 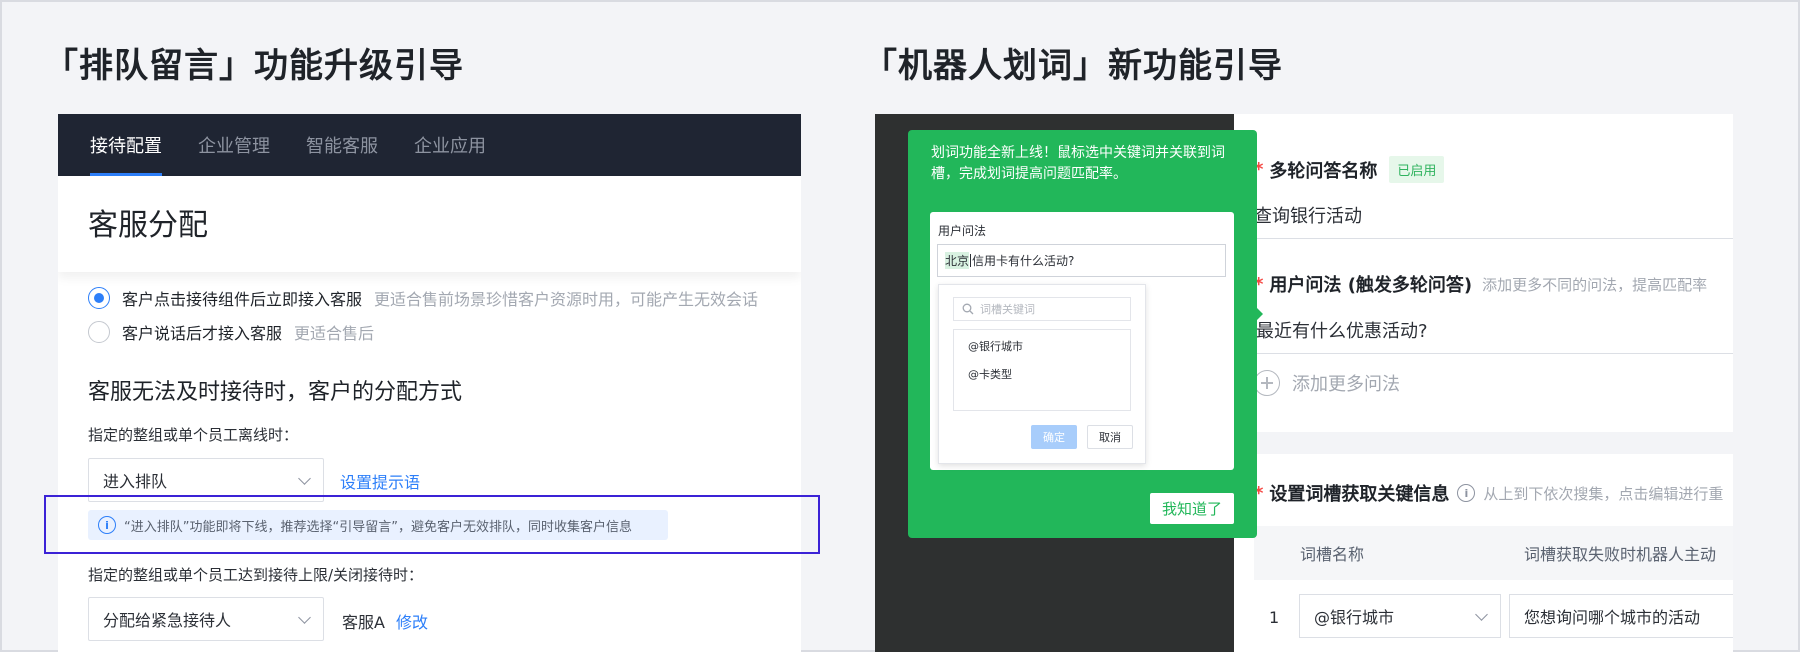 I want to click on radio-option-immediate: 客户点击接待组件后立即接入客服 更适合售前场景珍惜客户资源时用，可能产生无效会话, so click(x=423, y=298).